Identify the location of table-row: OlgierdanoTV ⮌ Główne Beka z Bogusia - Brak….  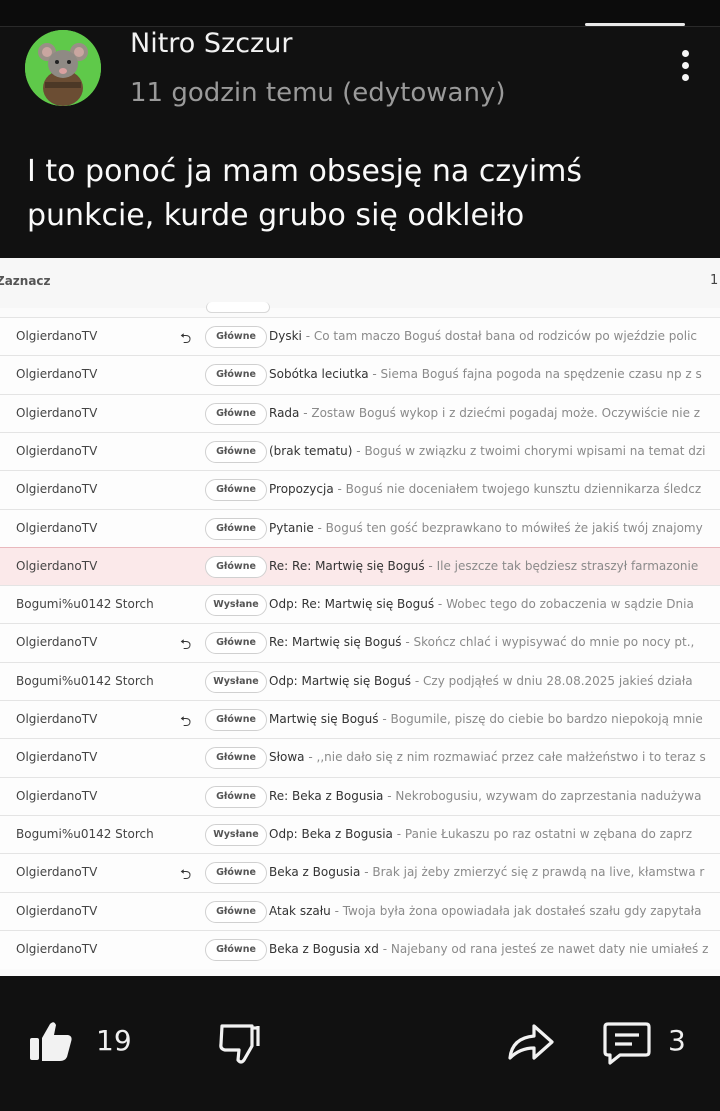
(360, 873).